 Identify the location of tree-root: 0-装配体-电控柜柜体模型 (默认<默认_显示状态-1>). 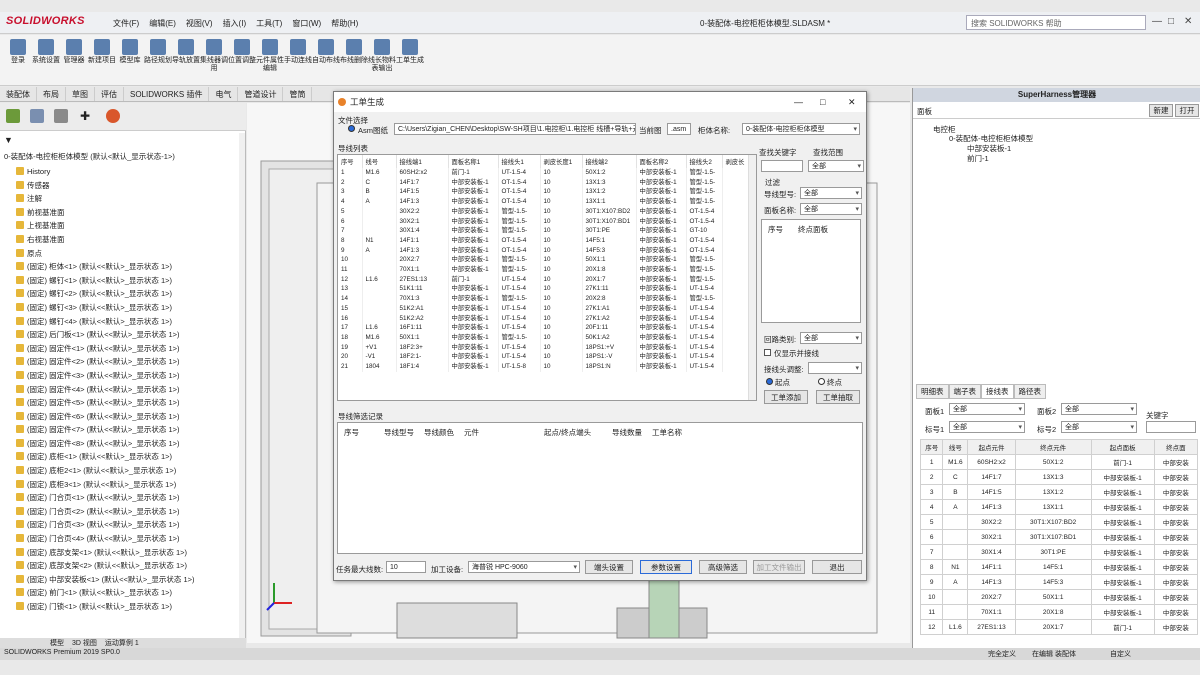
(122, 157).